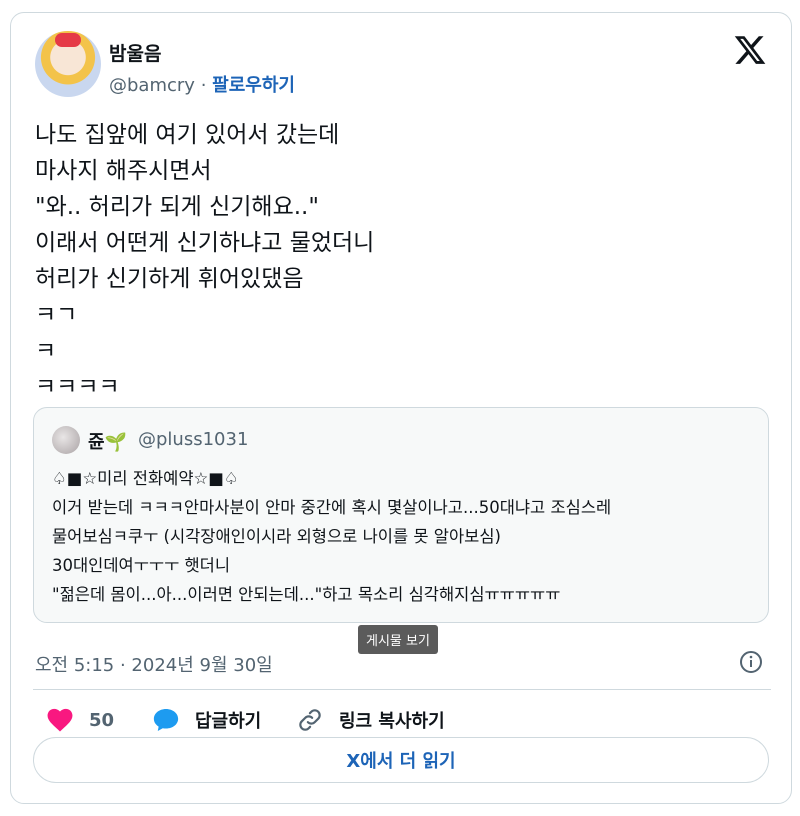 This screenshot has height=816, width=800. What do you see at coordinates (228, 721) in the screenshot?
I see `reply-label: 답글하기` at bounding box center [228, 721].